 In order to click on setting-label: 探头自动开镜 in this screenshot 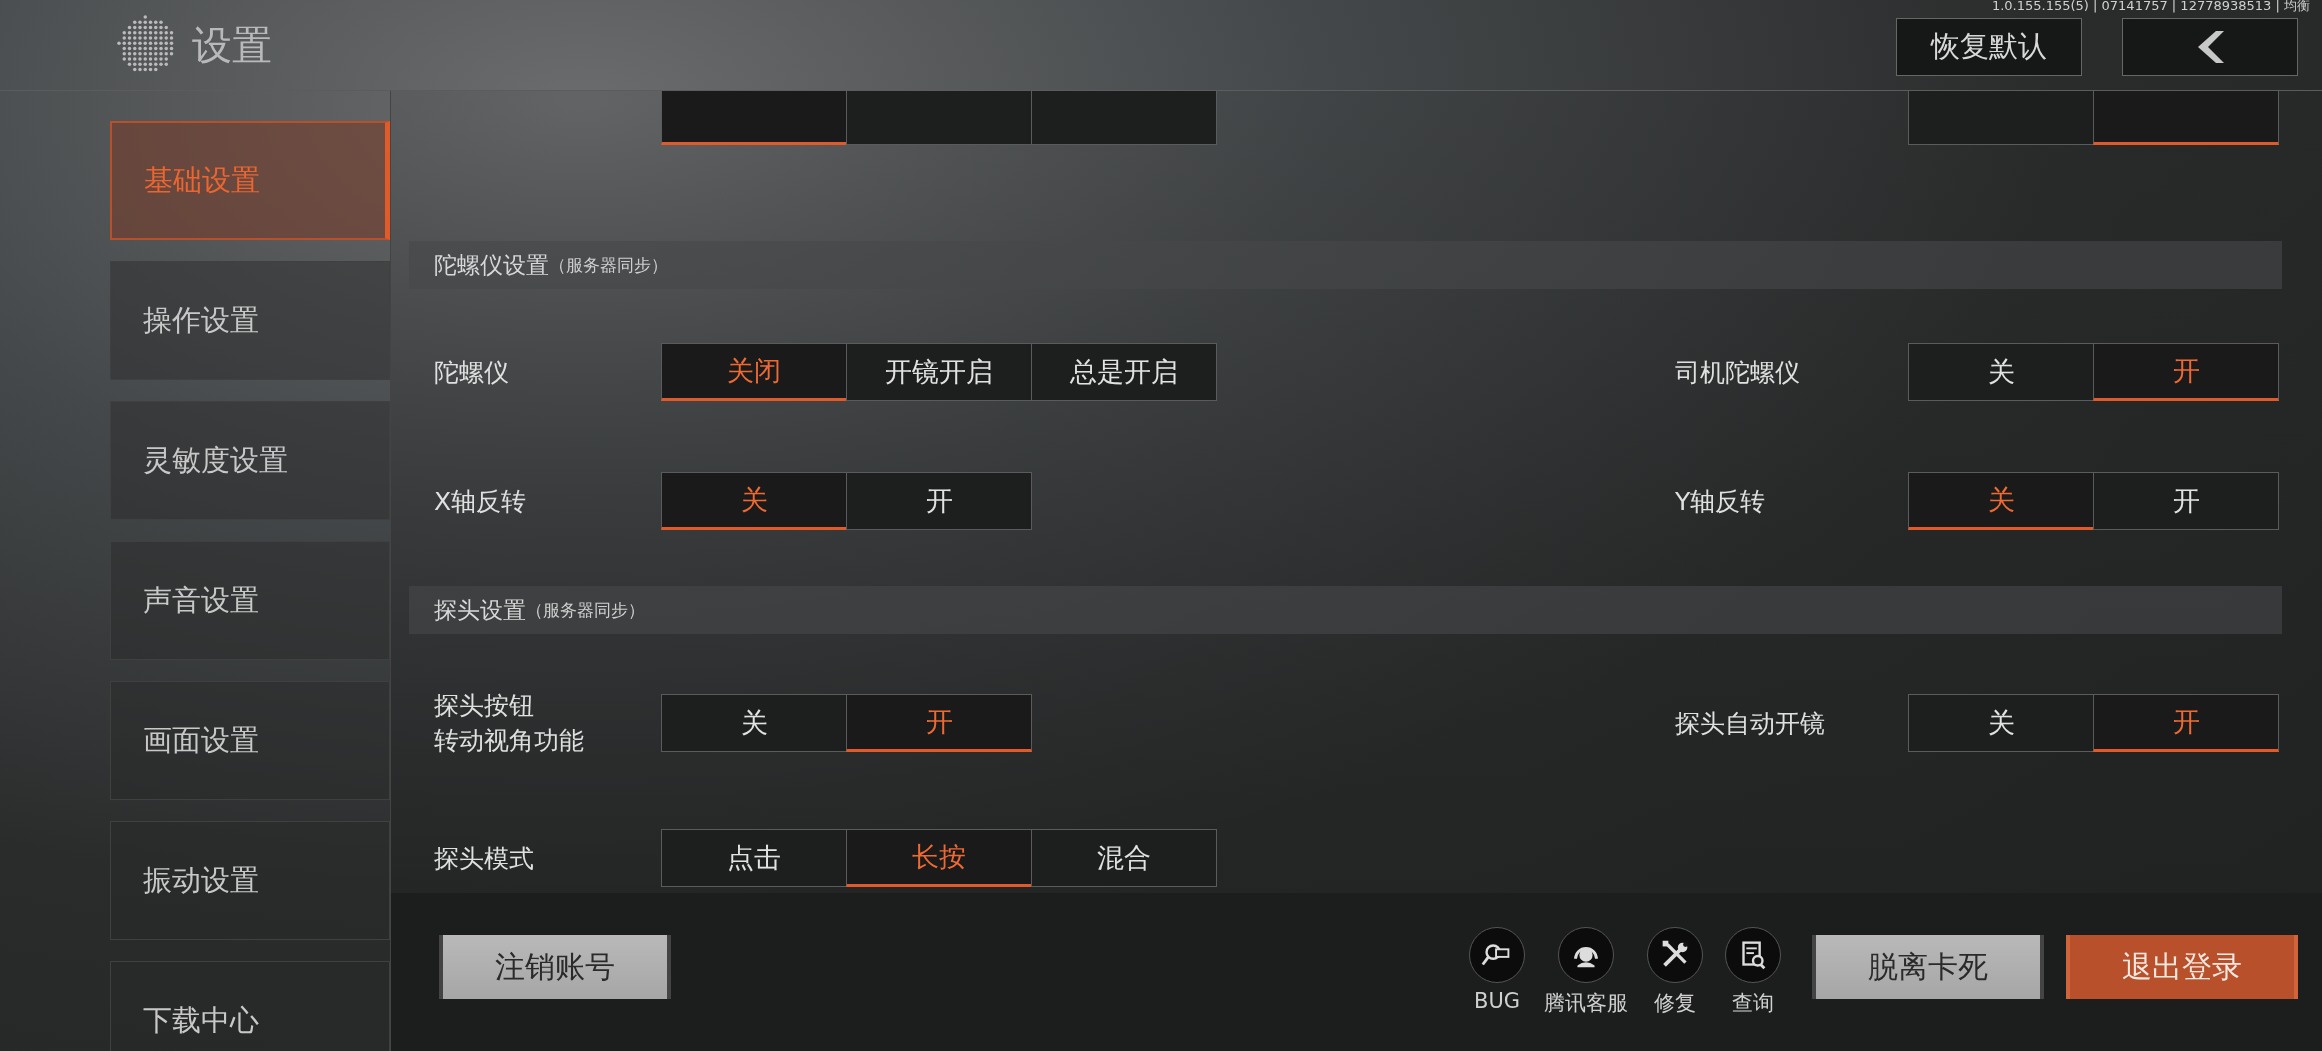, I will do `click(1750, 723)`.